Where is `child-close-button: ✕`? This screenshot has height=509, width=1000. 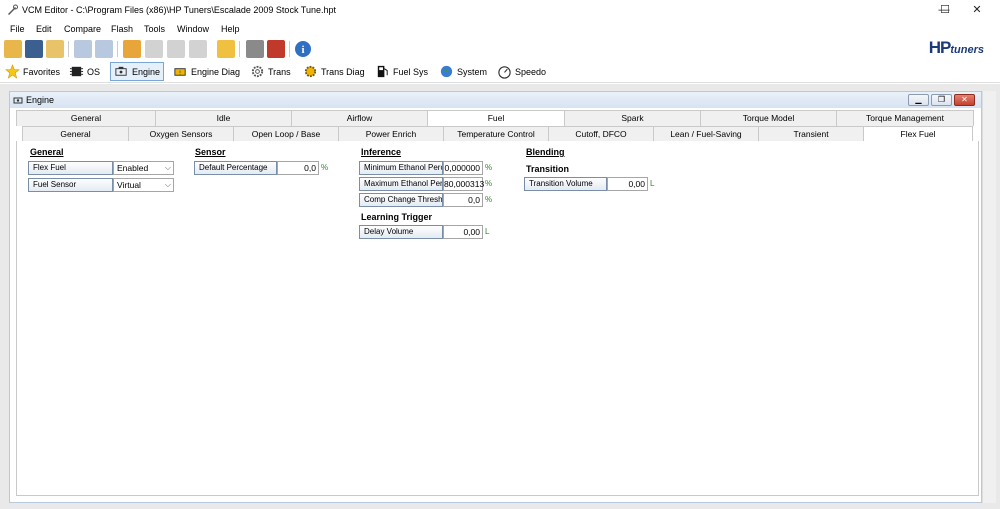 child-close-button: ✕ is located at coordinates (964, 100).